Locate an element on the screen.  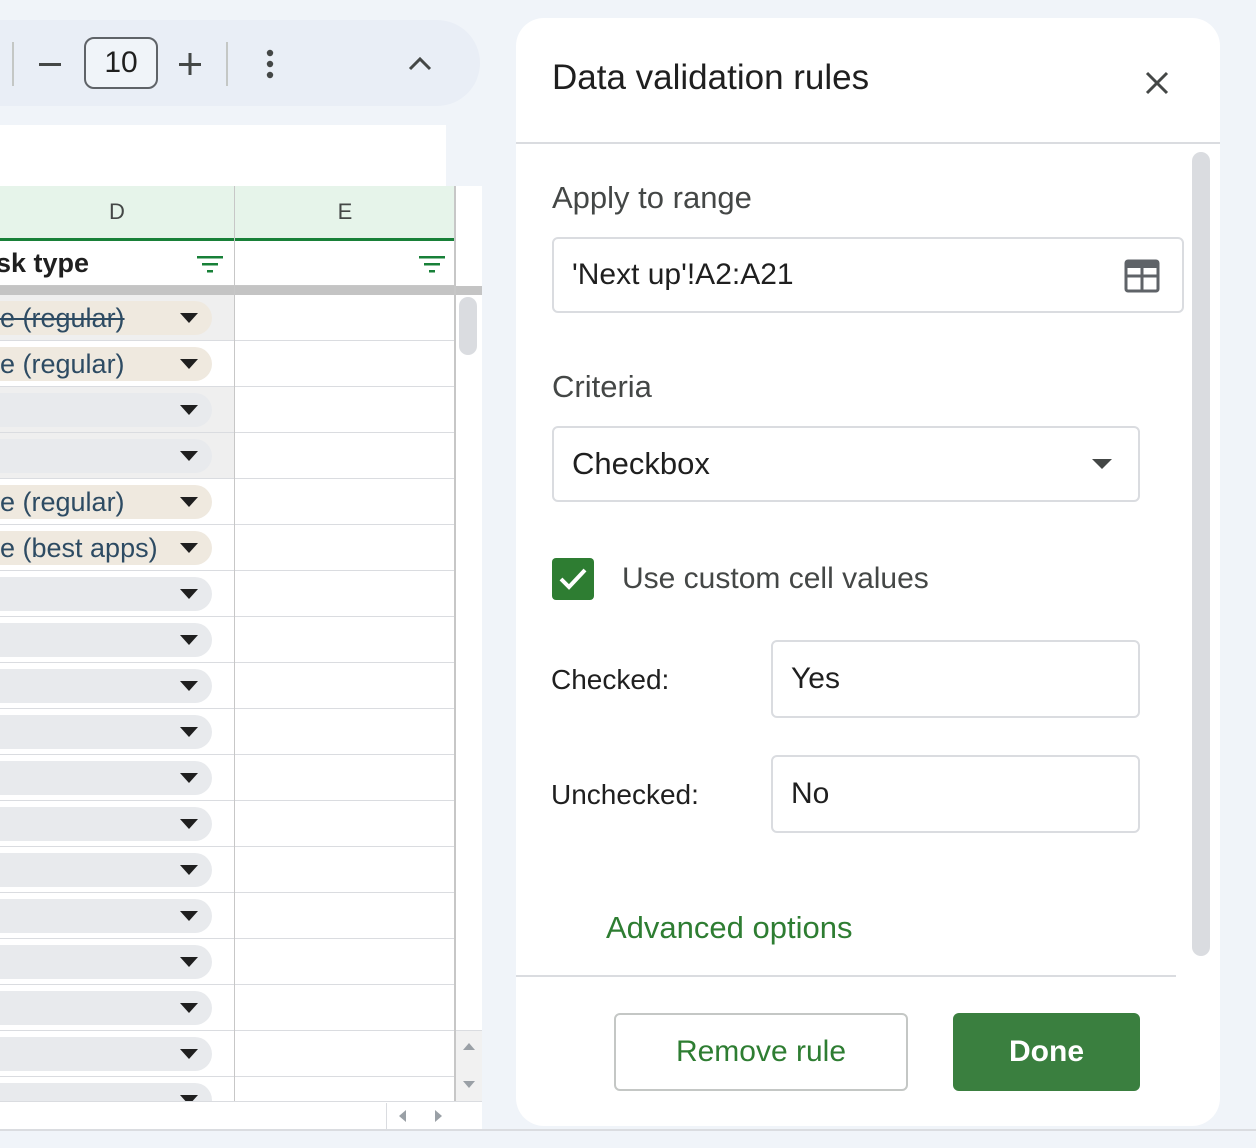
increase-font-size-button is located at coordinates (190, 64).